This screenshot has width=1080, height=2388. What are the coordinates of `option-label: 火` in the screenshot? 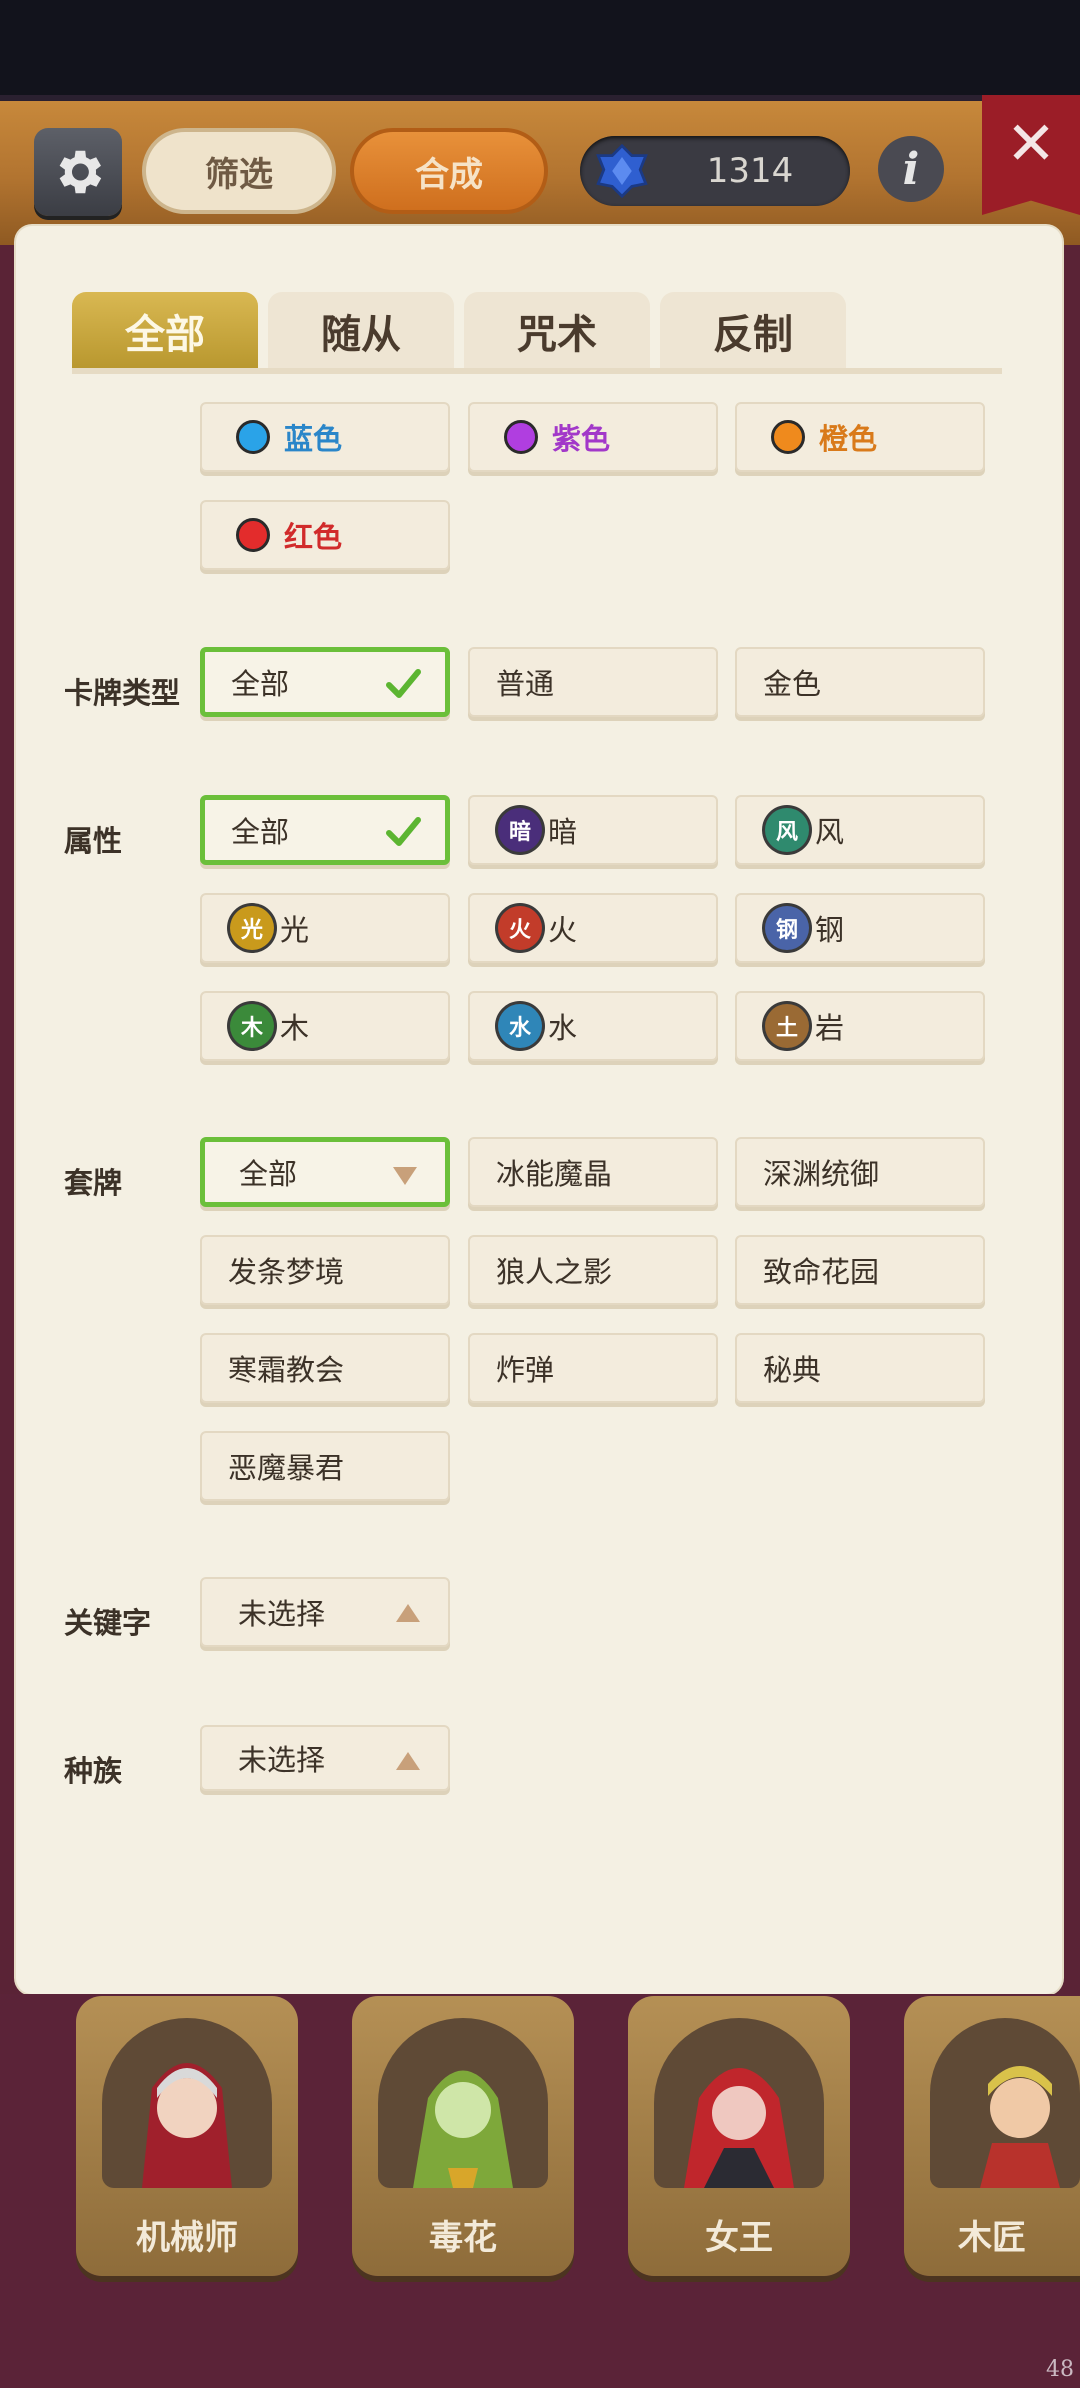 It's located at (563, 930).